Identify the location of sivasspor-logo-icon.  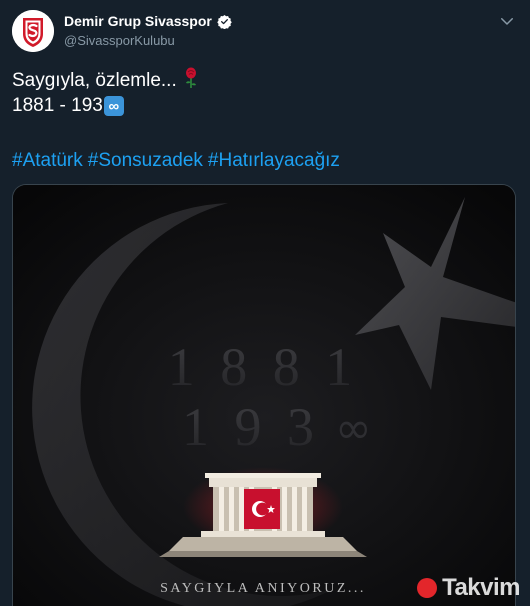
(33, 31).